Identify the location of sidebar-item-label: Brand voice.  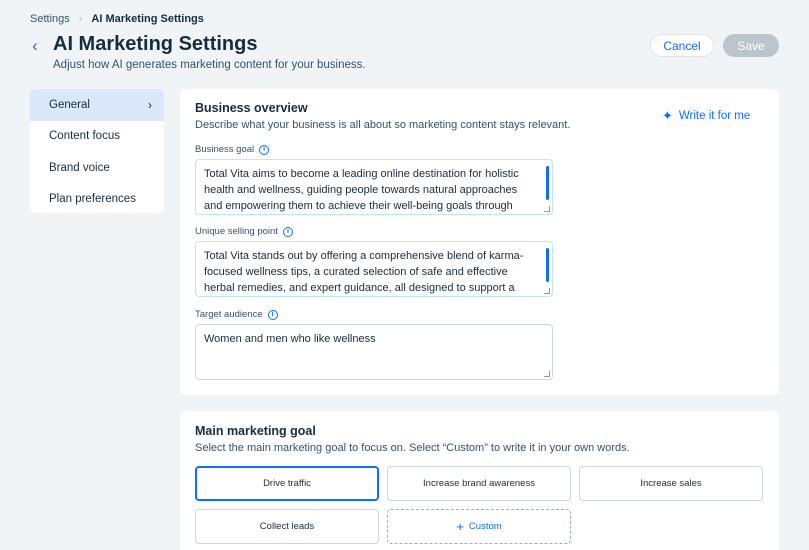
(79, 167).